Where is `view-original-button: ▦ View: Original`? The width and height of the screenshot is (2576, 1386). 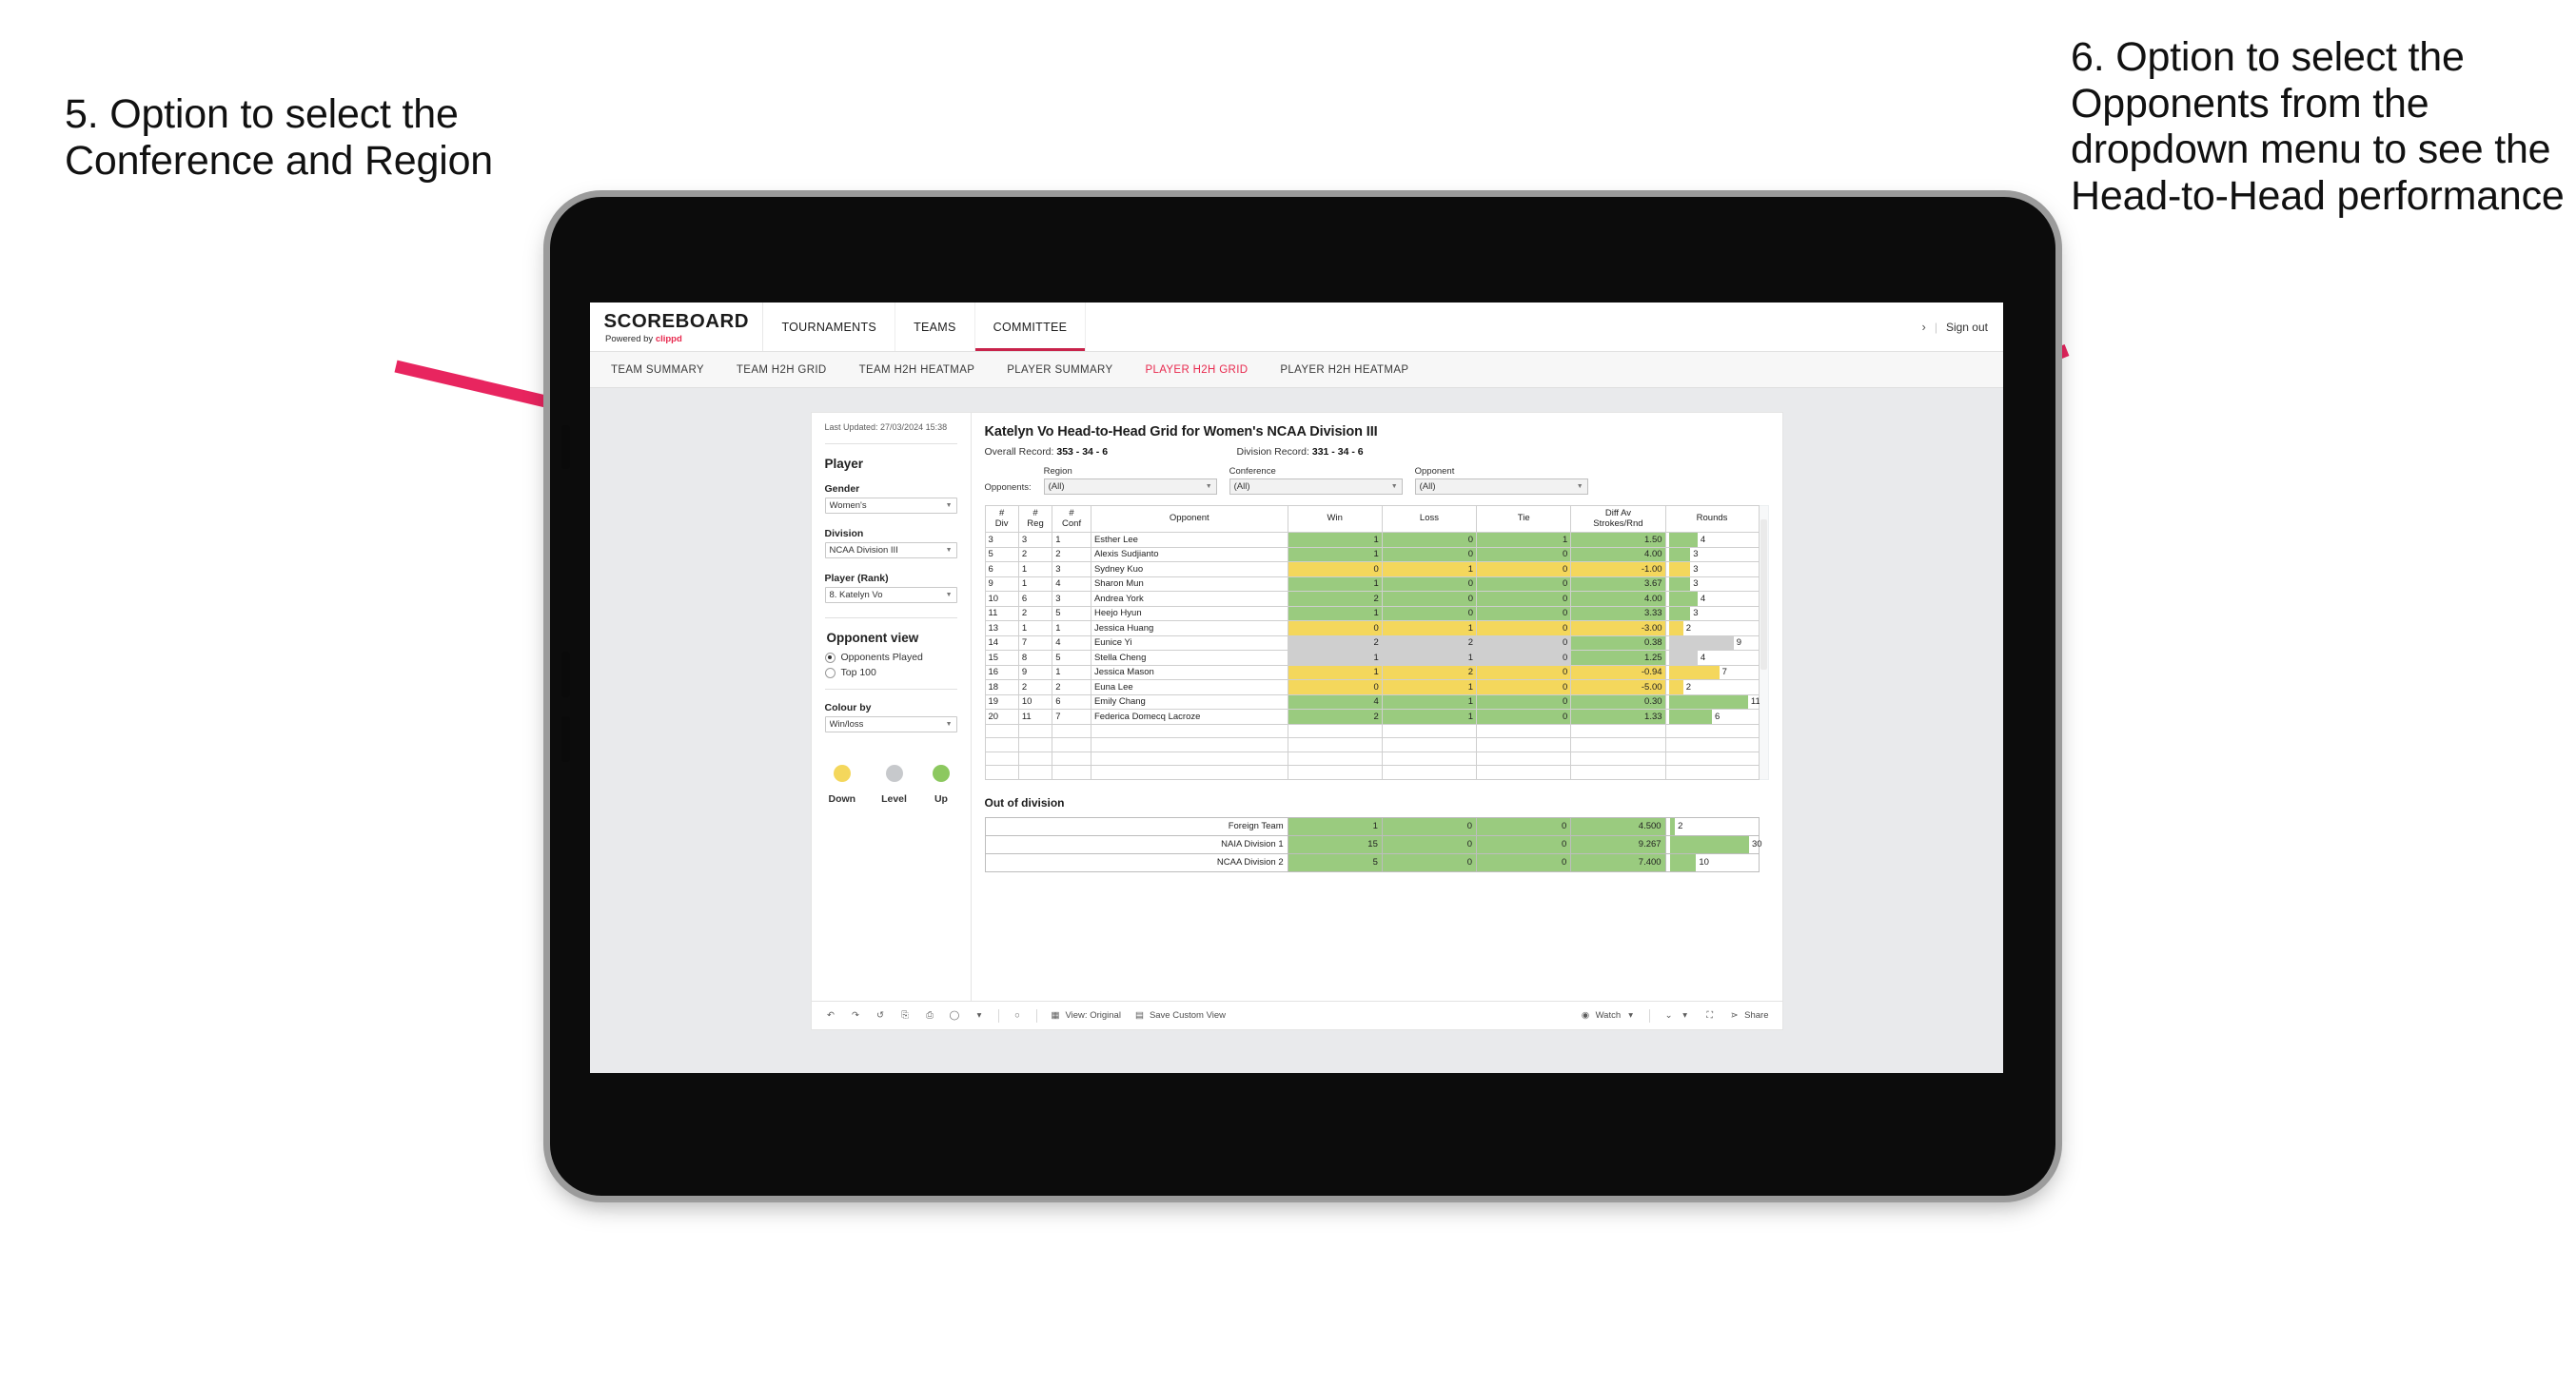 view-original-button: ▦ View: Original is located at coordinates (1085, 1015).